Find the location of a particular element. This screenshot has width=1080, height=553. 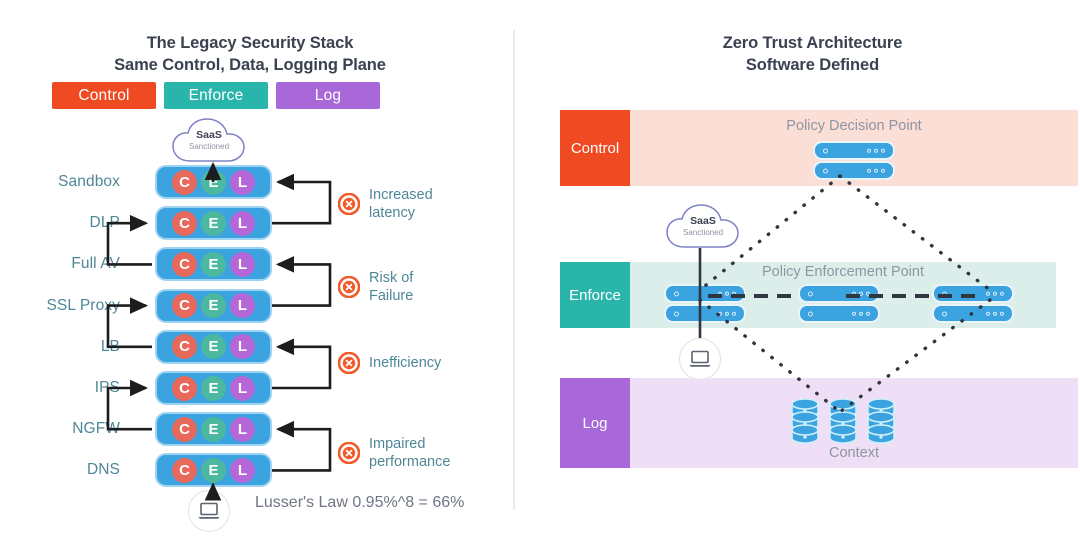

band-enforce: Enforce Policy Enforcement Point is located at coordinates (808, 295).